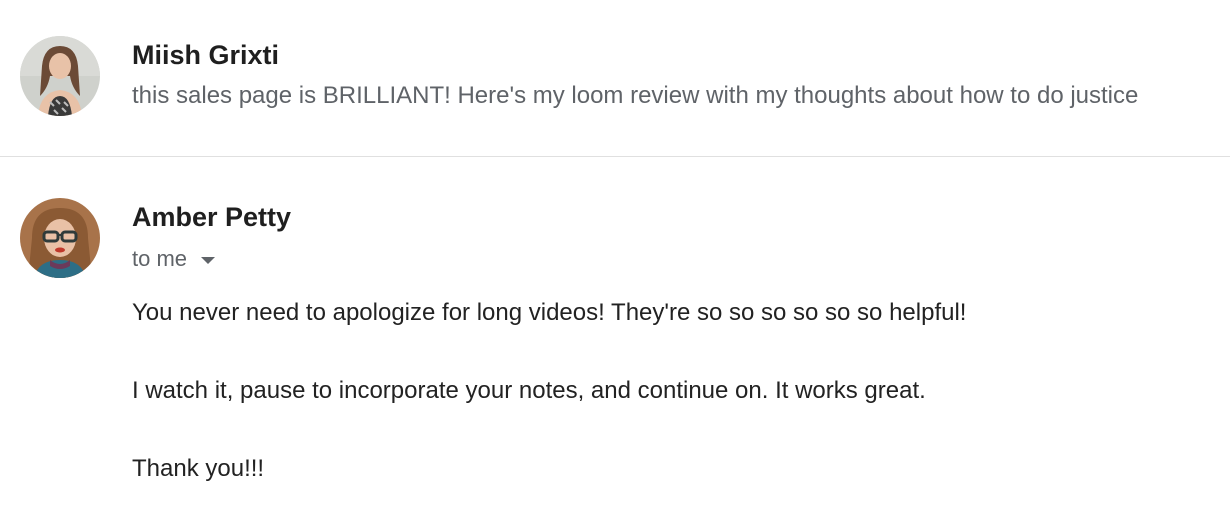 The height and width of the screenshot is (508, 1230). Describe the element at coordinates (208, 260) in the screenshot. I see `caret-down-icon` at that location.